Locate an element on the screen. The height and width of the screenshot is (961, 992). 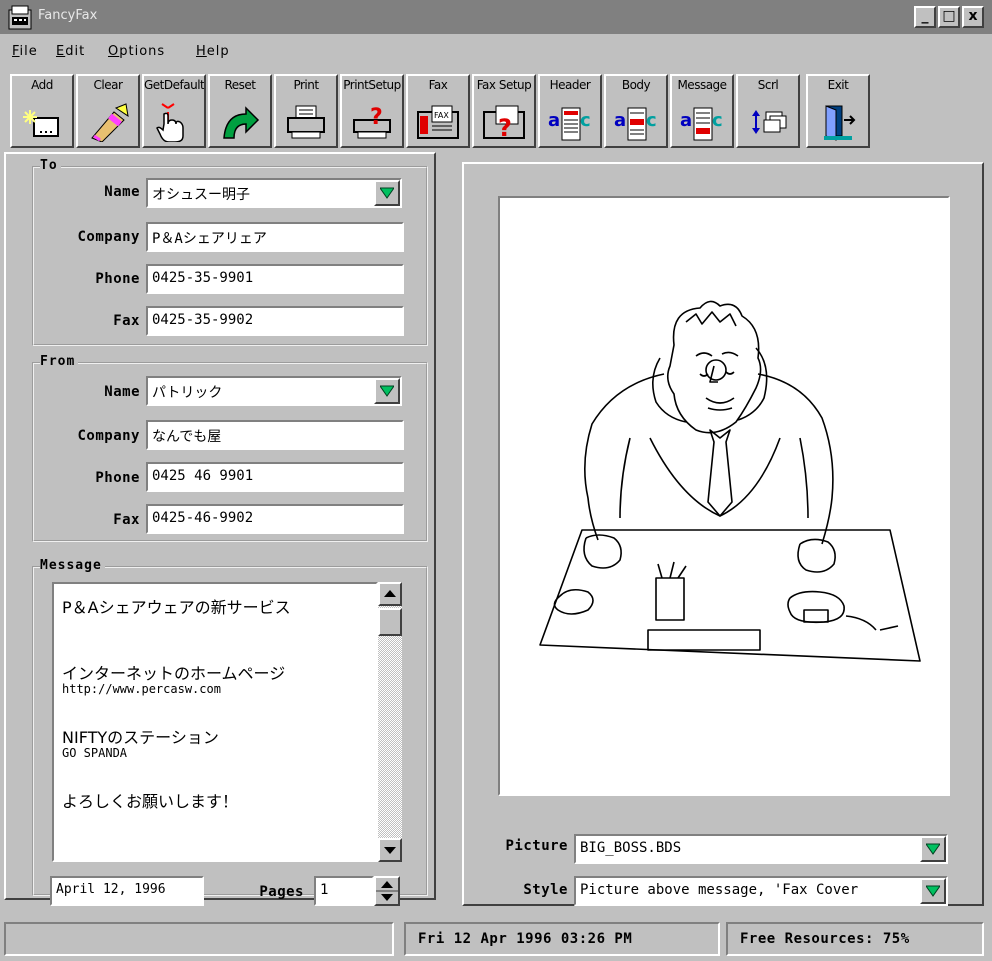
eraser-icon is located at coordinates (110, 122).